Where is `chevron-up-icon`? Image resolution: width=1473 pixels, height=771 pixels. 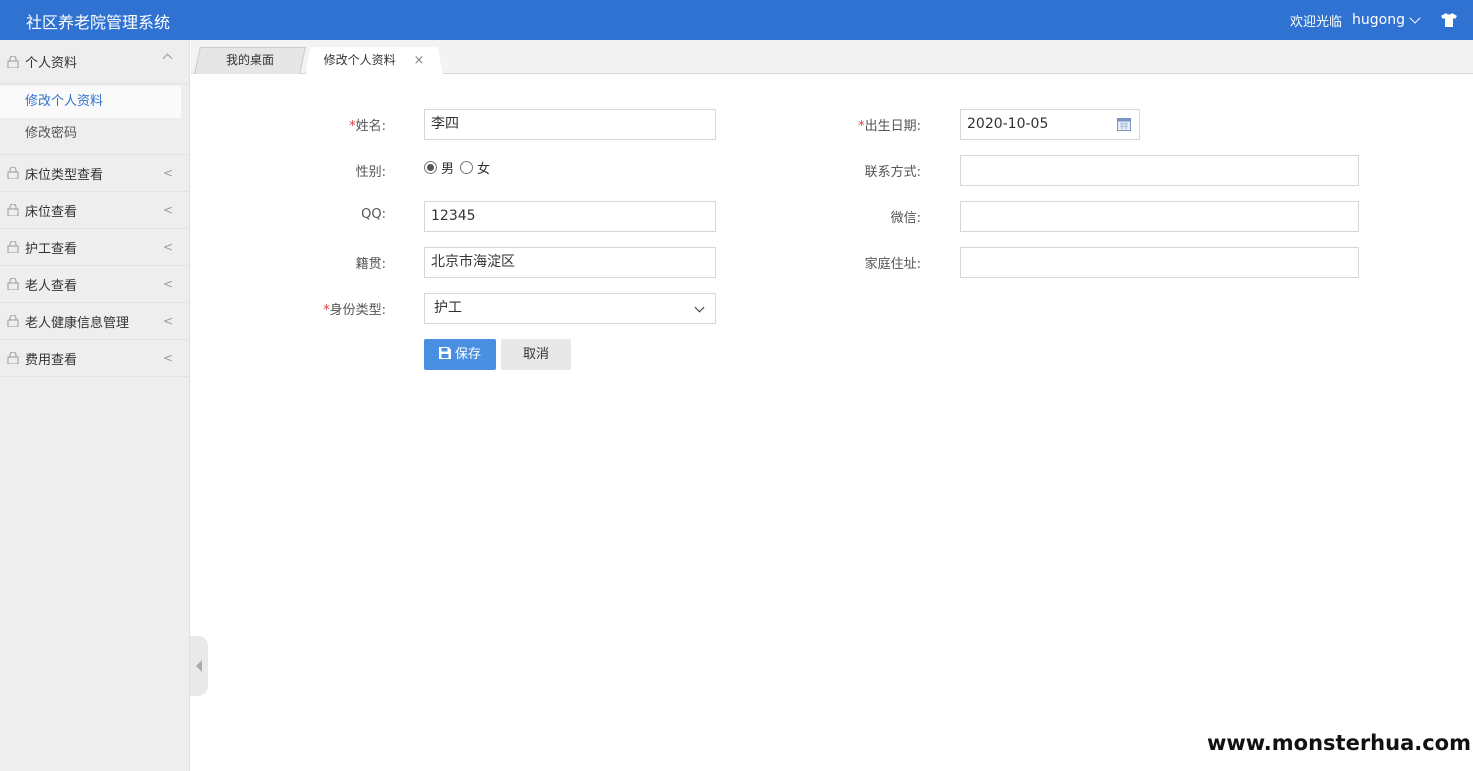
chevron-up-icon is located at coordinates (167, 58).